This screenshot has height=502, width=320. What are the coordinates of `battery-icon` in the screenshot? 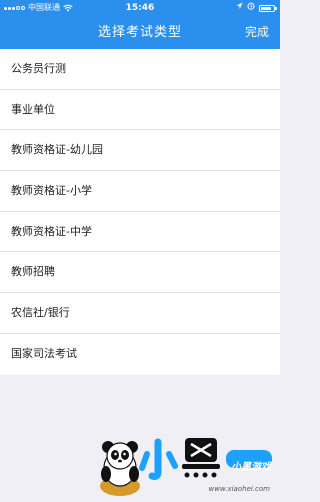 It's located at (268, 8).